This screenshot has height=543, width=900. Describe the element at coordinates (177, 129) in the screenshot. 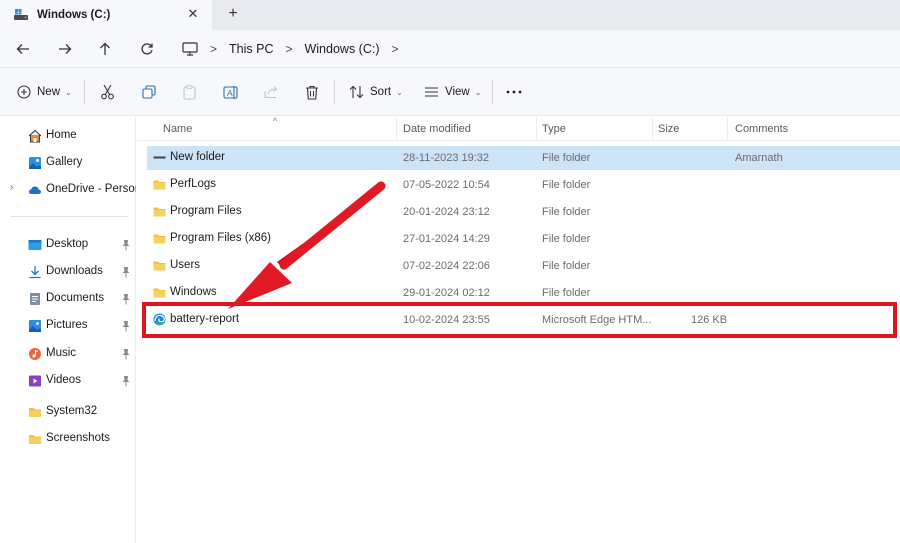

I see `column-name: Name` at that location.